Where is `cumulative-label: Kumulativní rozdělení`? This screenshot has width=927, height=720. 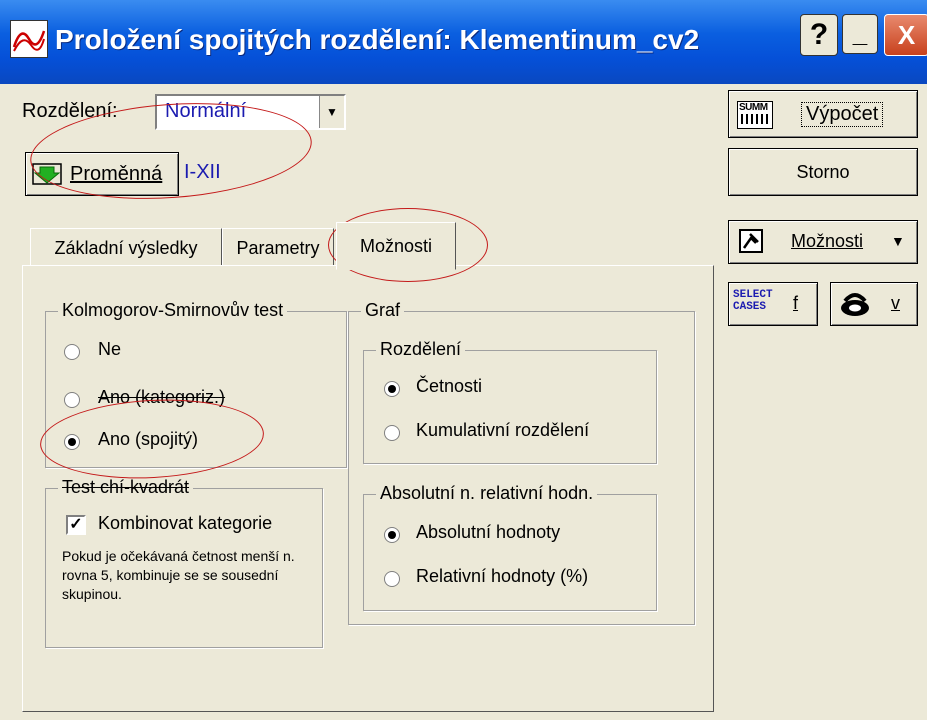
cumulative-label: Kumulativní rozdělení is located at coordinates (503, 430).